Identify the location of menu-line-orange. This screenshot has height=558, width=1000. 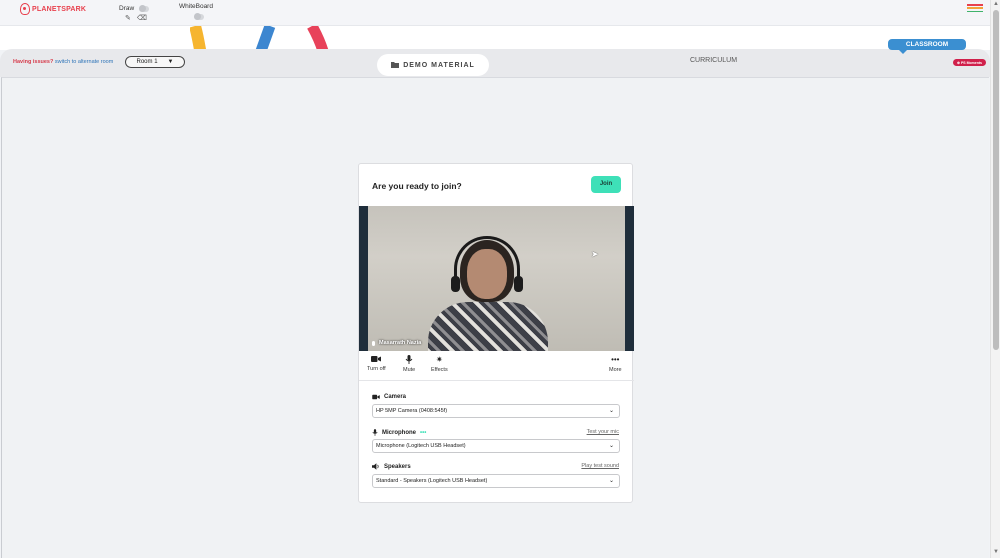
(975, 8).